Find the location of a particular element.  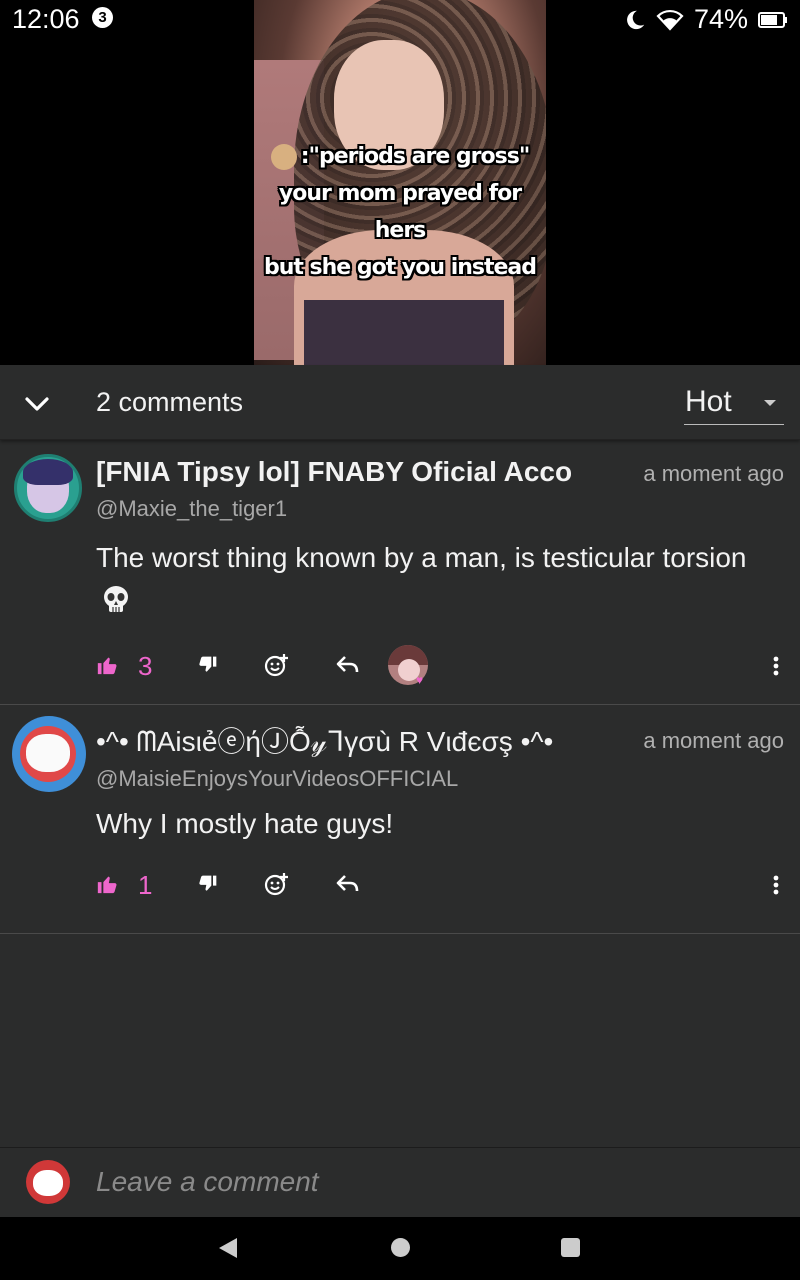

person-pointing-emoji-icon is located at coordinates (283, 157).